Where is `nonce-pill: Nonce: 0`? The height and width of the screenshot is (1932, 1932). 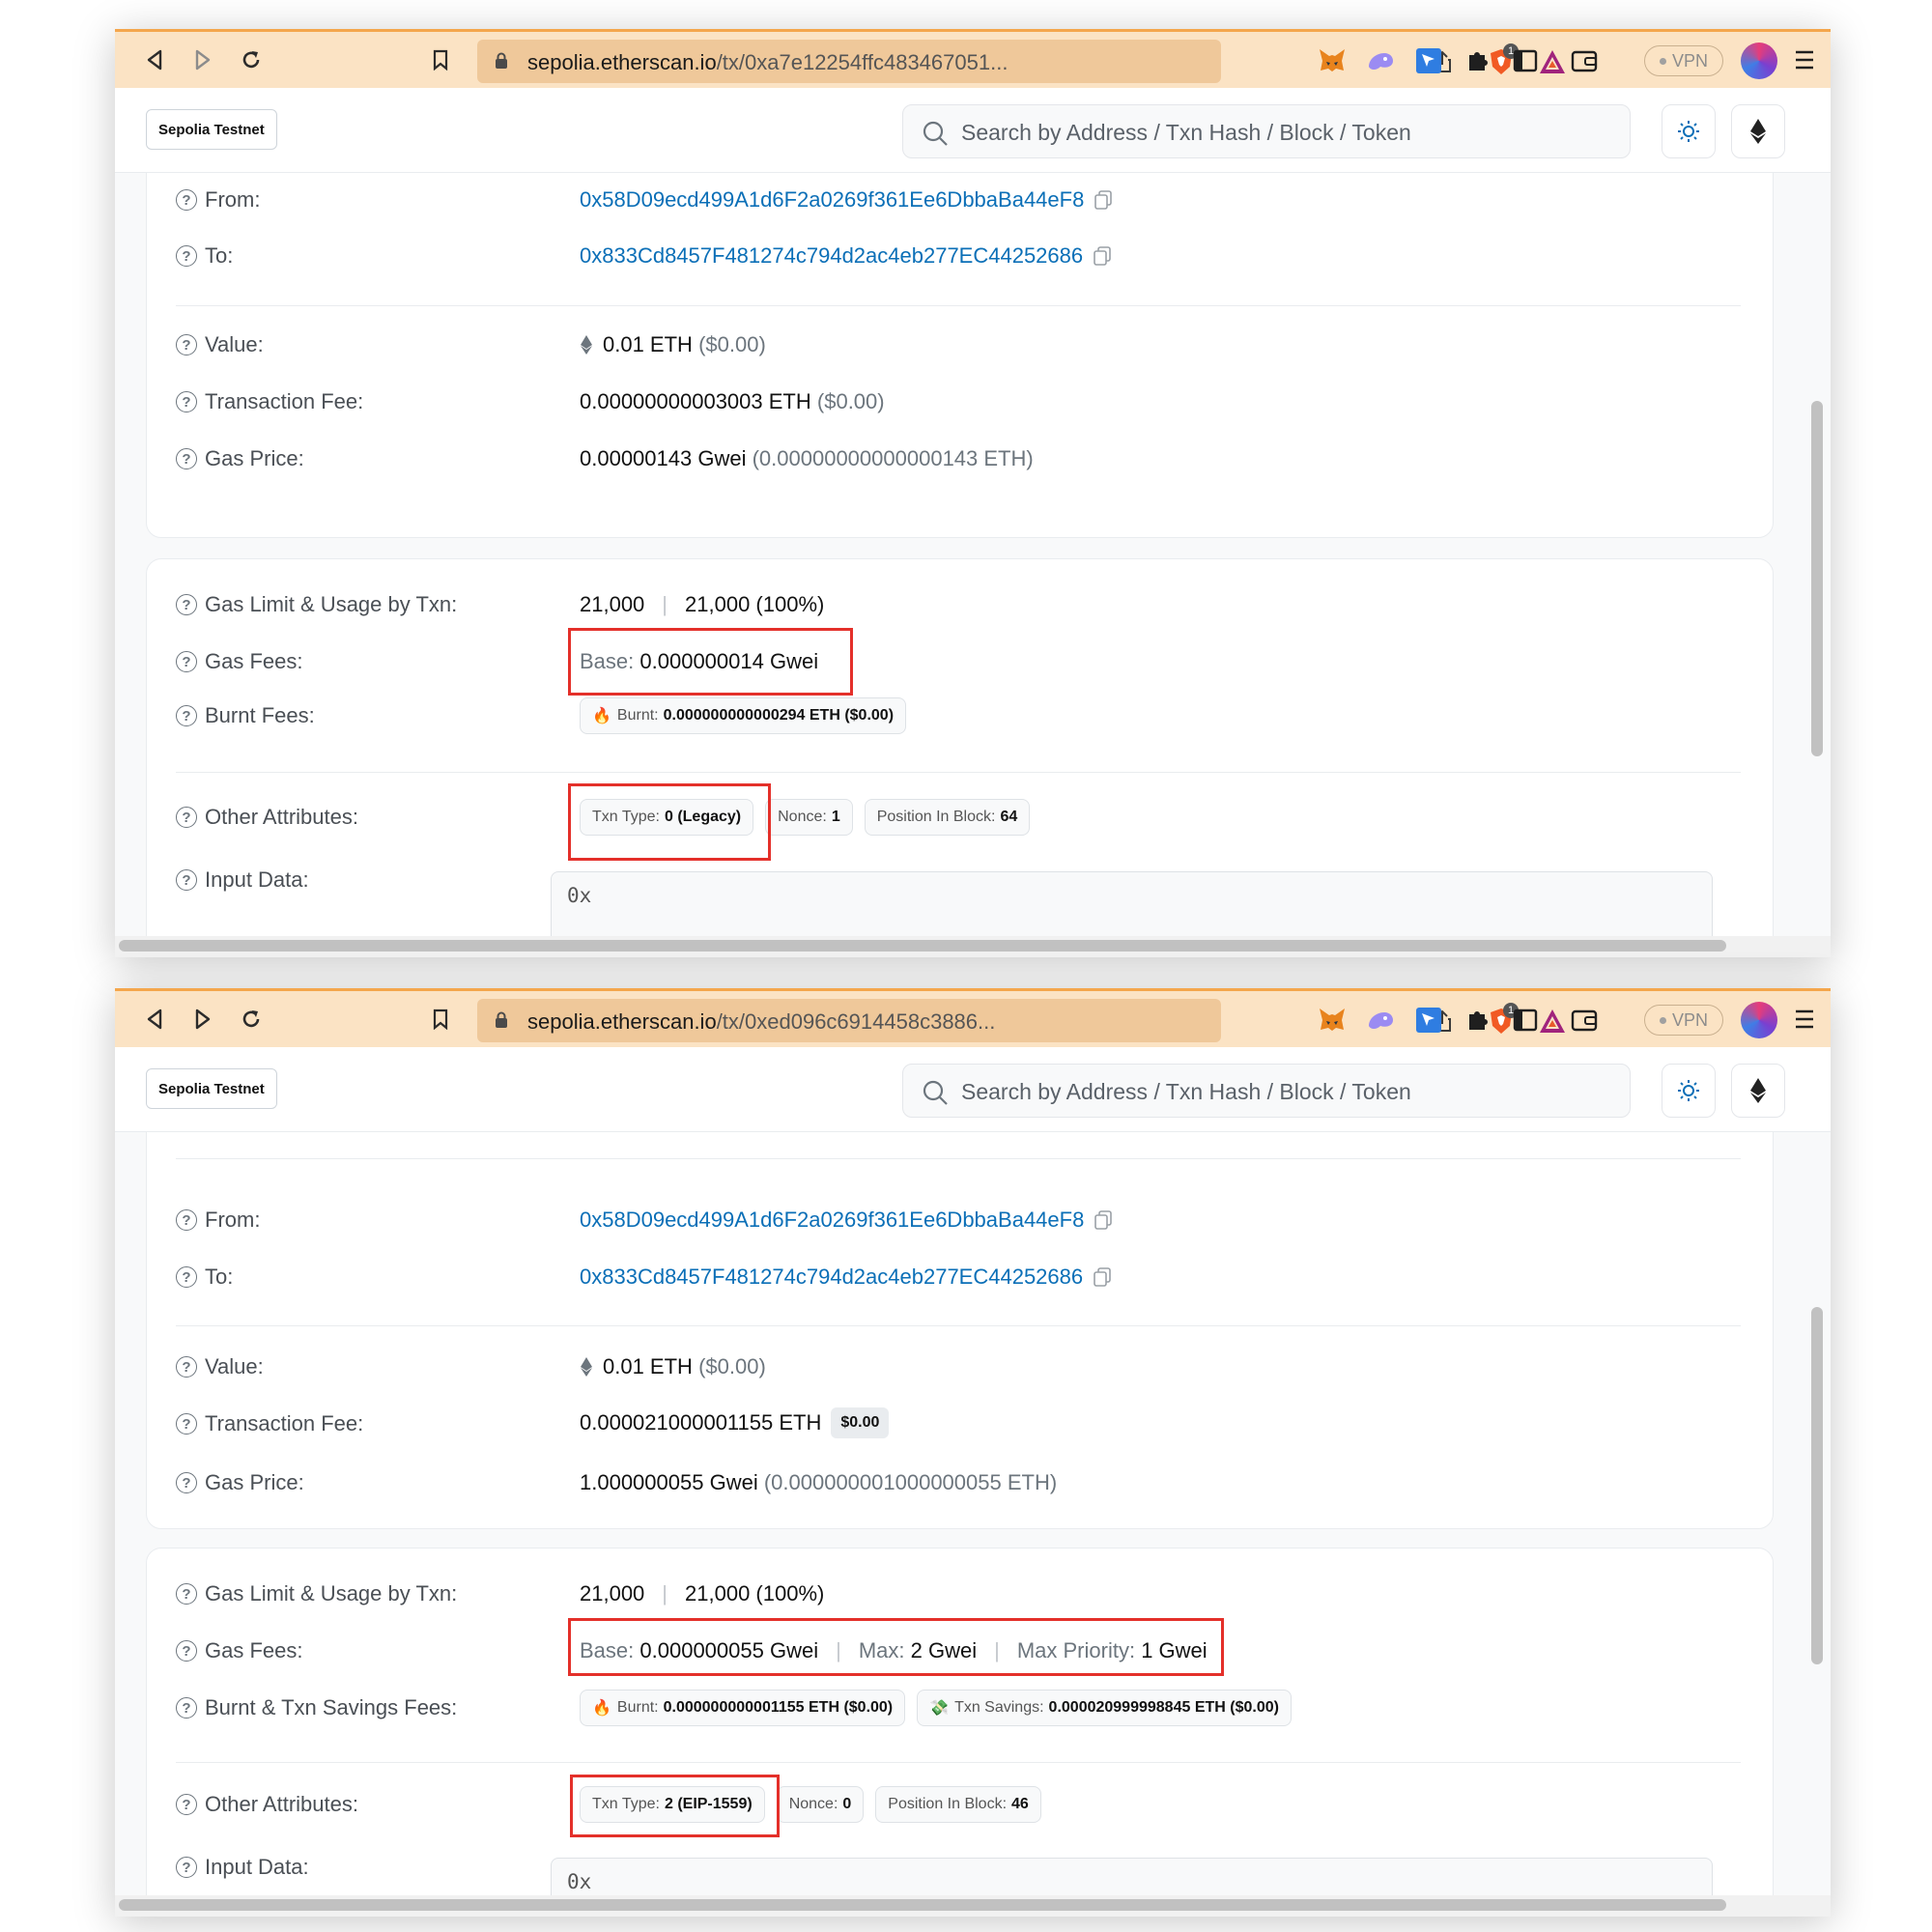
nonce-pill: Nonce: 0 is located at coordinates (820, 1804).